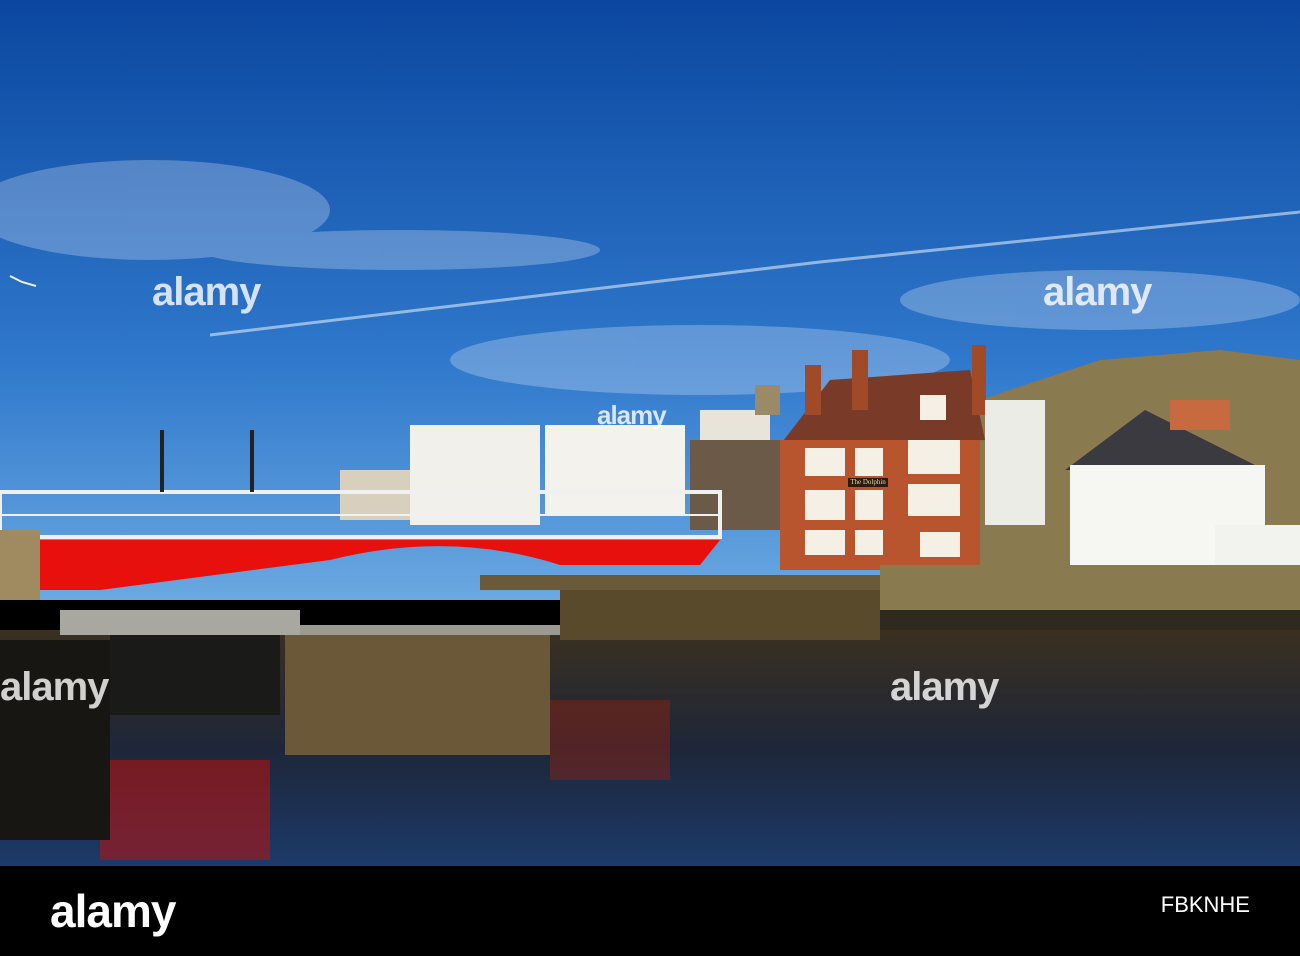 The height and width of the screenshot is (956, 1300). Describe the element at coordinates (1205, 904) in the screenshot. I see `image-id: FBKNHE` at that location.